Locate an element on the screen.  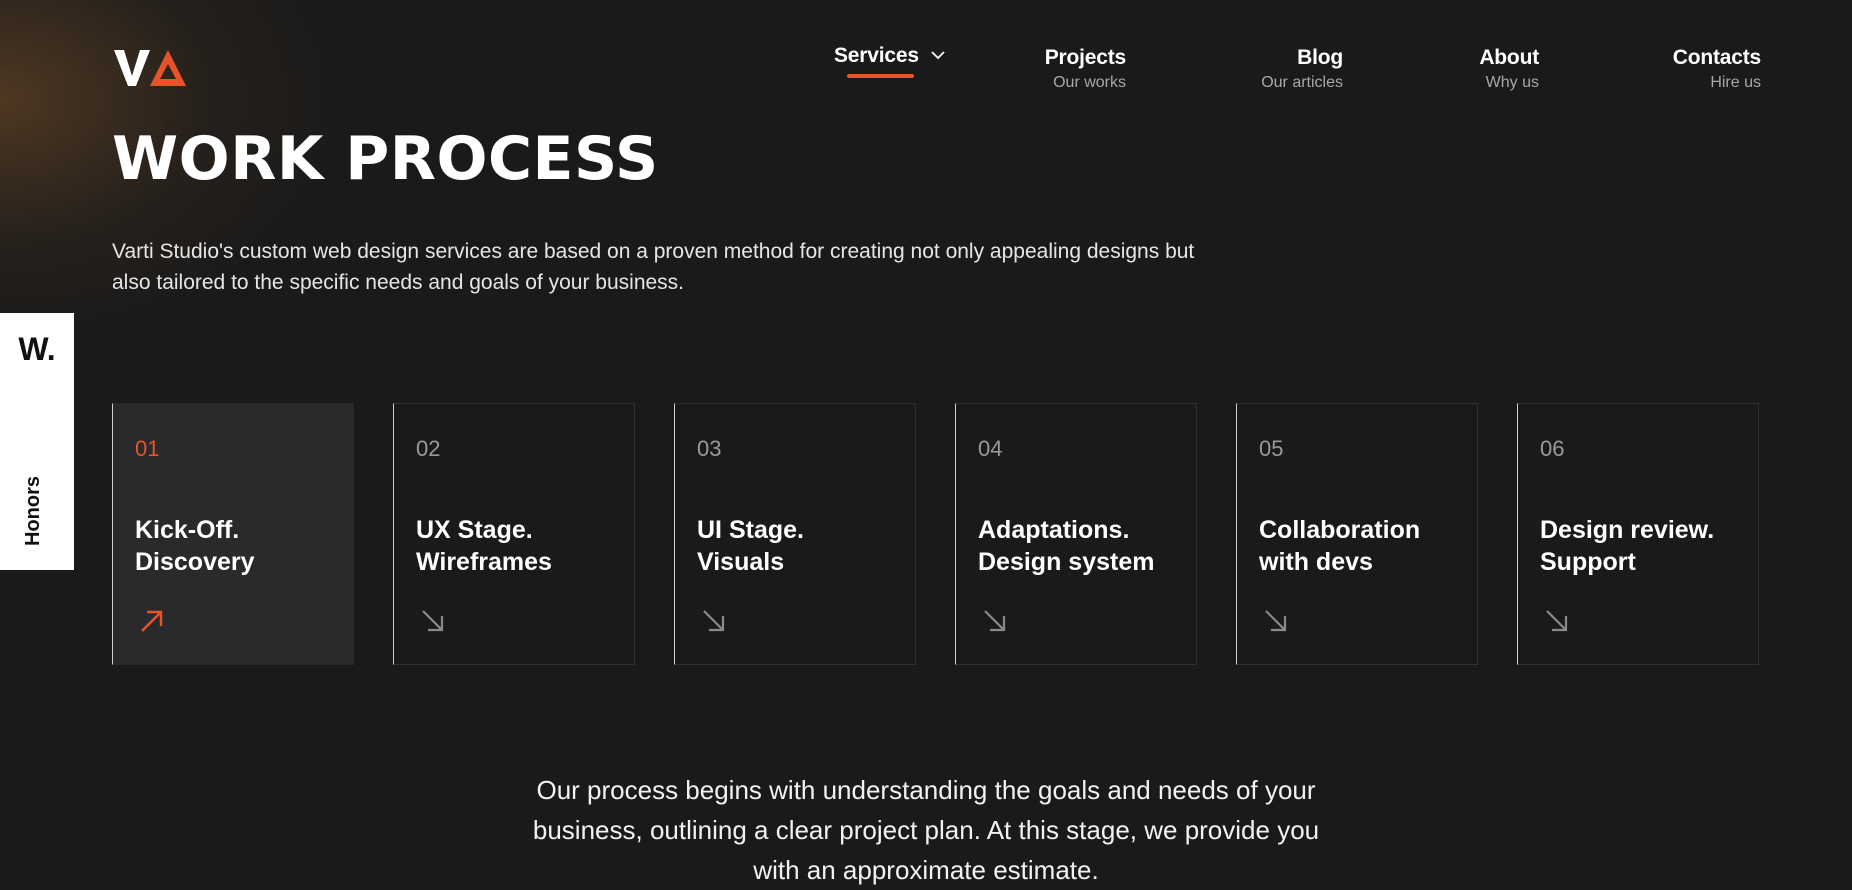
honors-mark: W. is located at coordinates (37, 349).